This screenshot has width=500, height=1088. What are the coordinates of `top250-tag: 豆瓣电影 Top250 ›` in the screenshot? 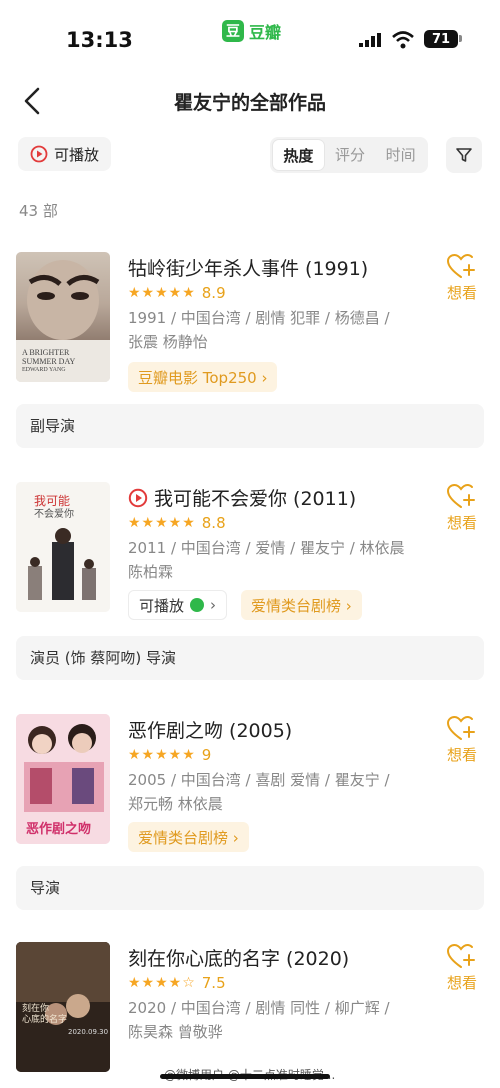 It's located at (203, 377).